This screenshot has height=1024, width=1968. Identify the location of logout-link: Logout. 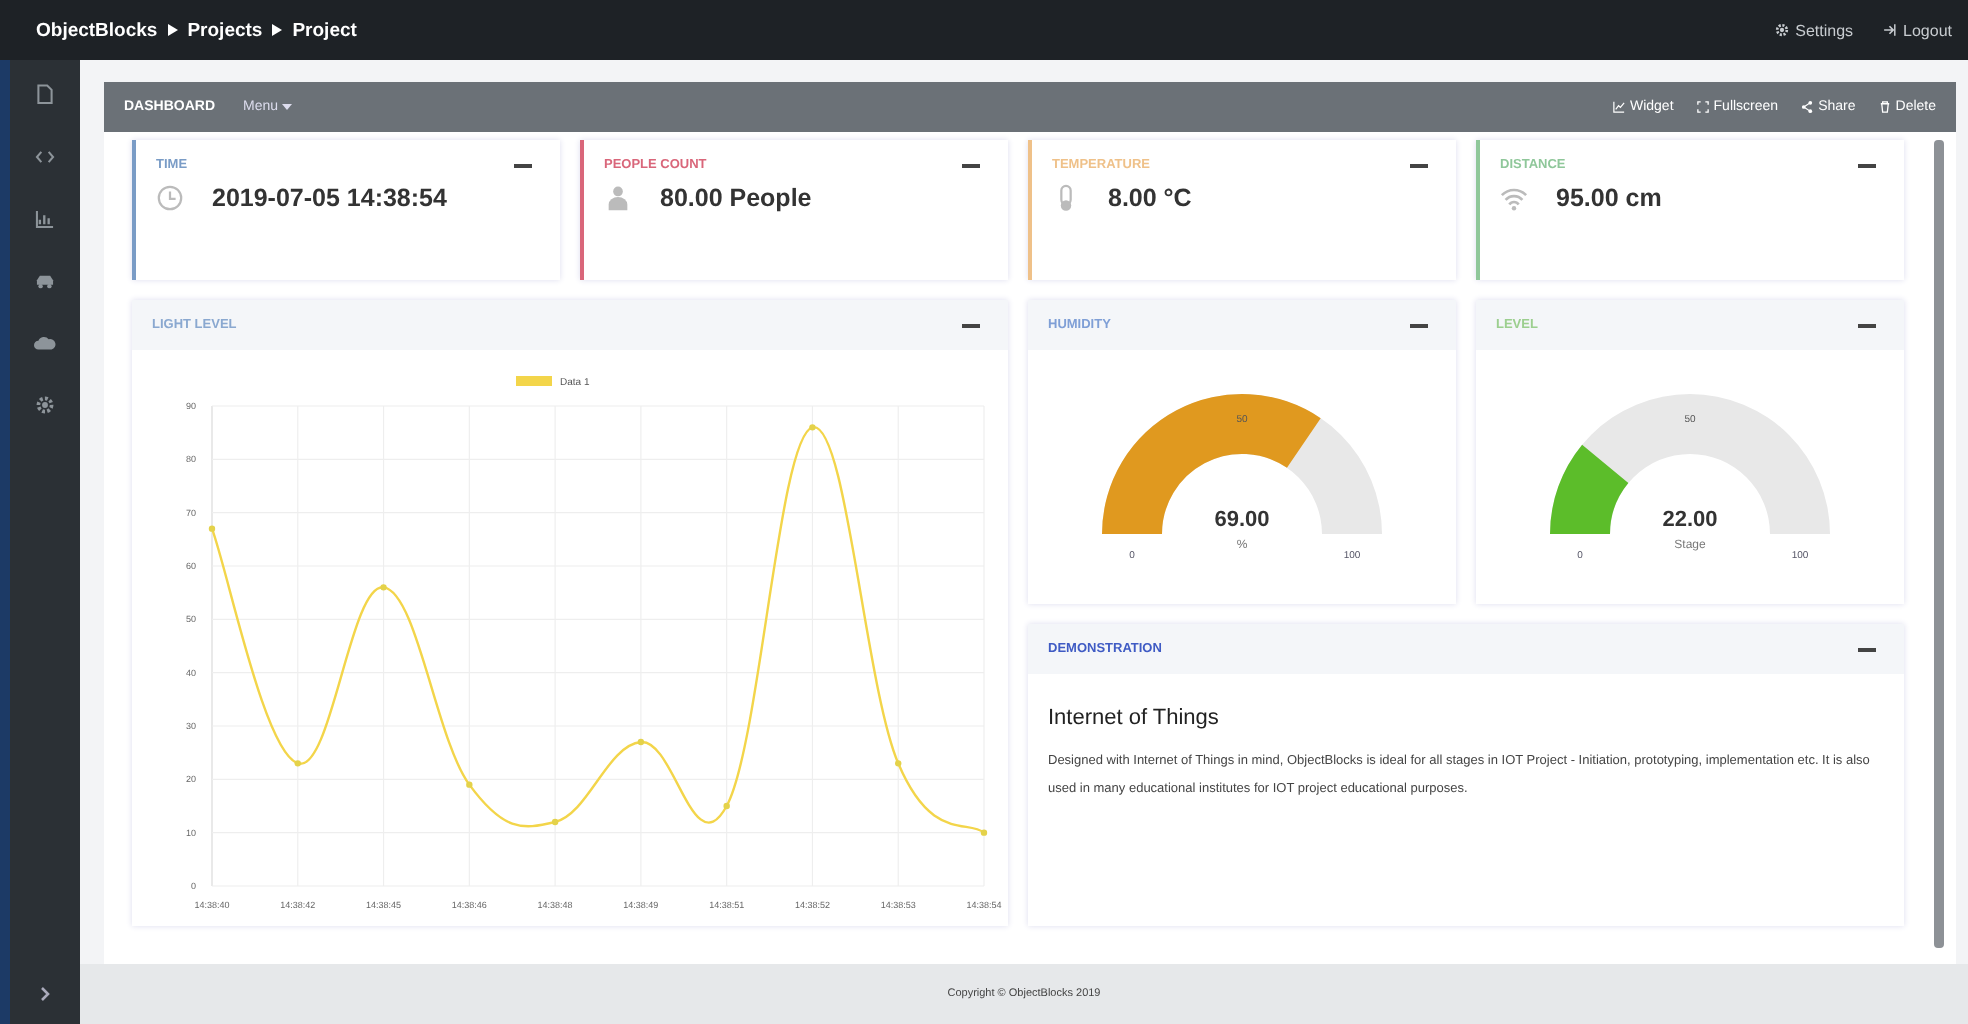
(1916, 30).